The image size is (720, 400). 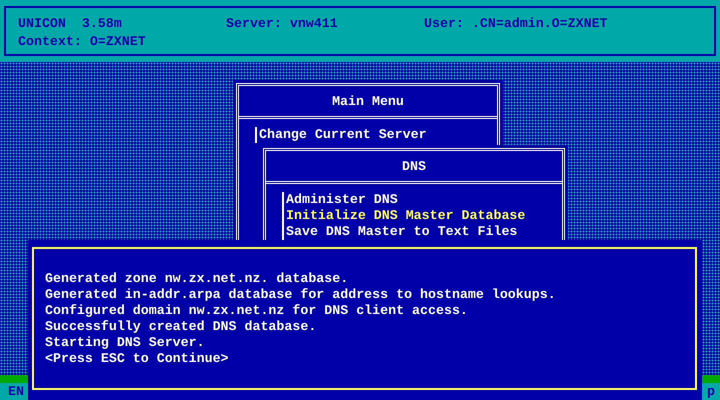 I want to click on menu-item: Save DNS Master to Text Files, so click(x=405, y=232).